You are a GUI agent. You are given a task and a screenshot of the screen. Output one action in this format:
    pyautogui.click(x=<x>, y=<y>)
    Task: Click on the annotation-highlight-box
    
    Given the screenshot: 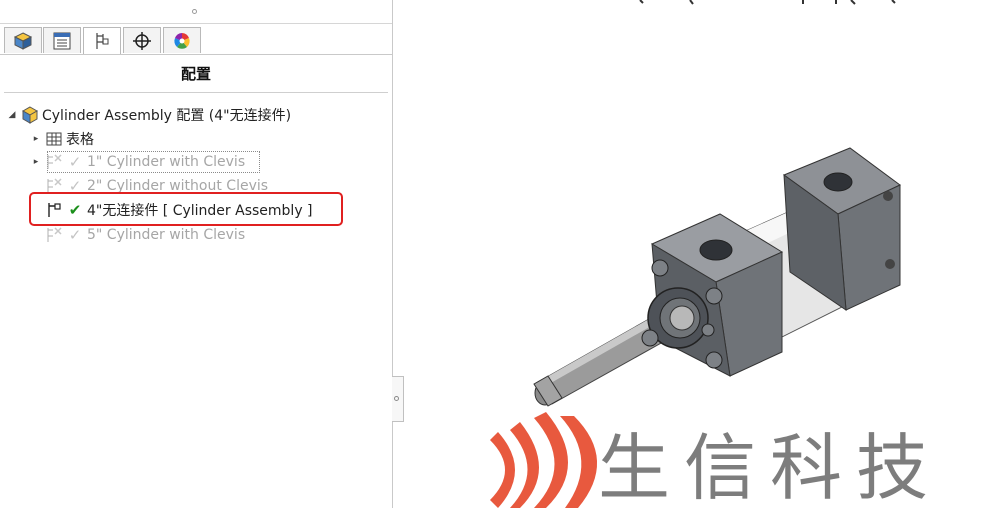 What is the action you would take?
    pyautogui.click(x=186, y=209)
    